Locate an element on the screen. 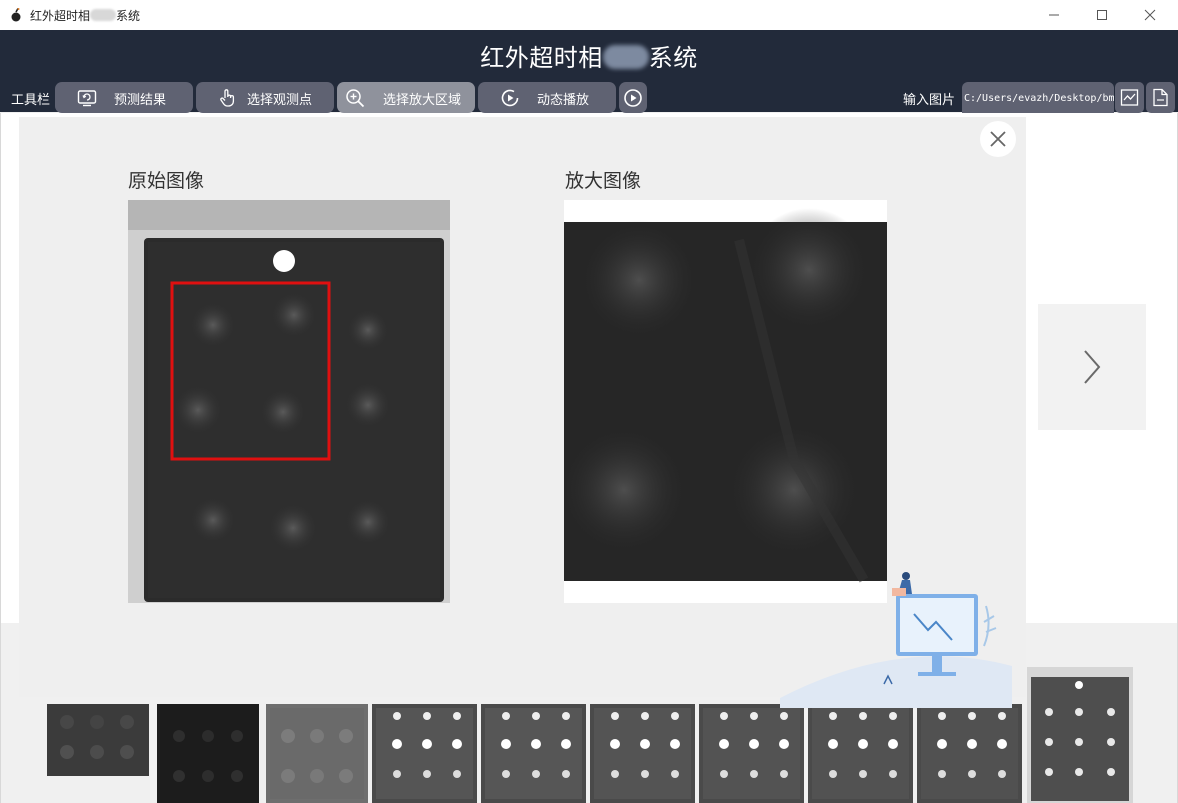 This screenshot has width=1178, height=803. predict-result-label: 预测结果 is located at coordinates (140, 100).